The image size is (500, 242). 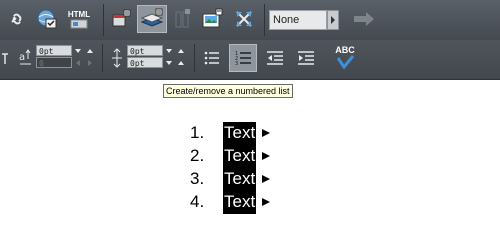 I want to click on tooltip: Create/remove a numbered list, so click(x=228, y=91).